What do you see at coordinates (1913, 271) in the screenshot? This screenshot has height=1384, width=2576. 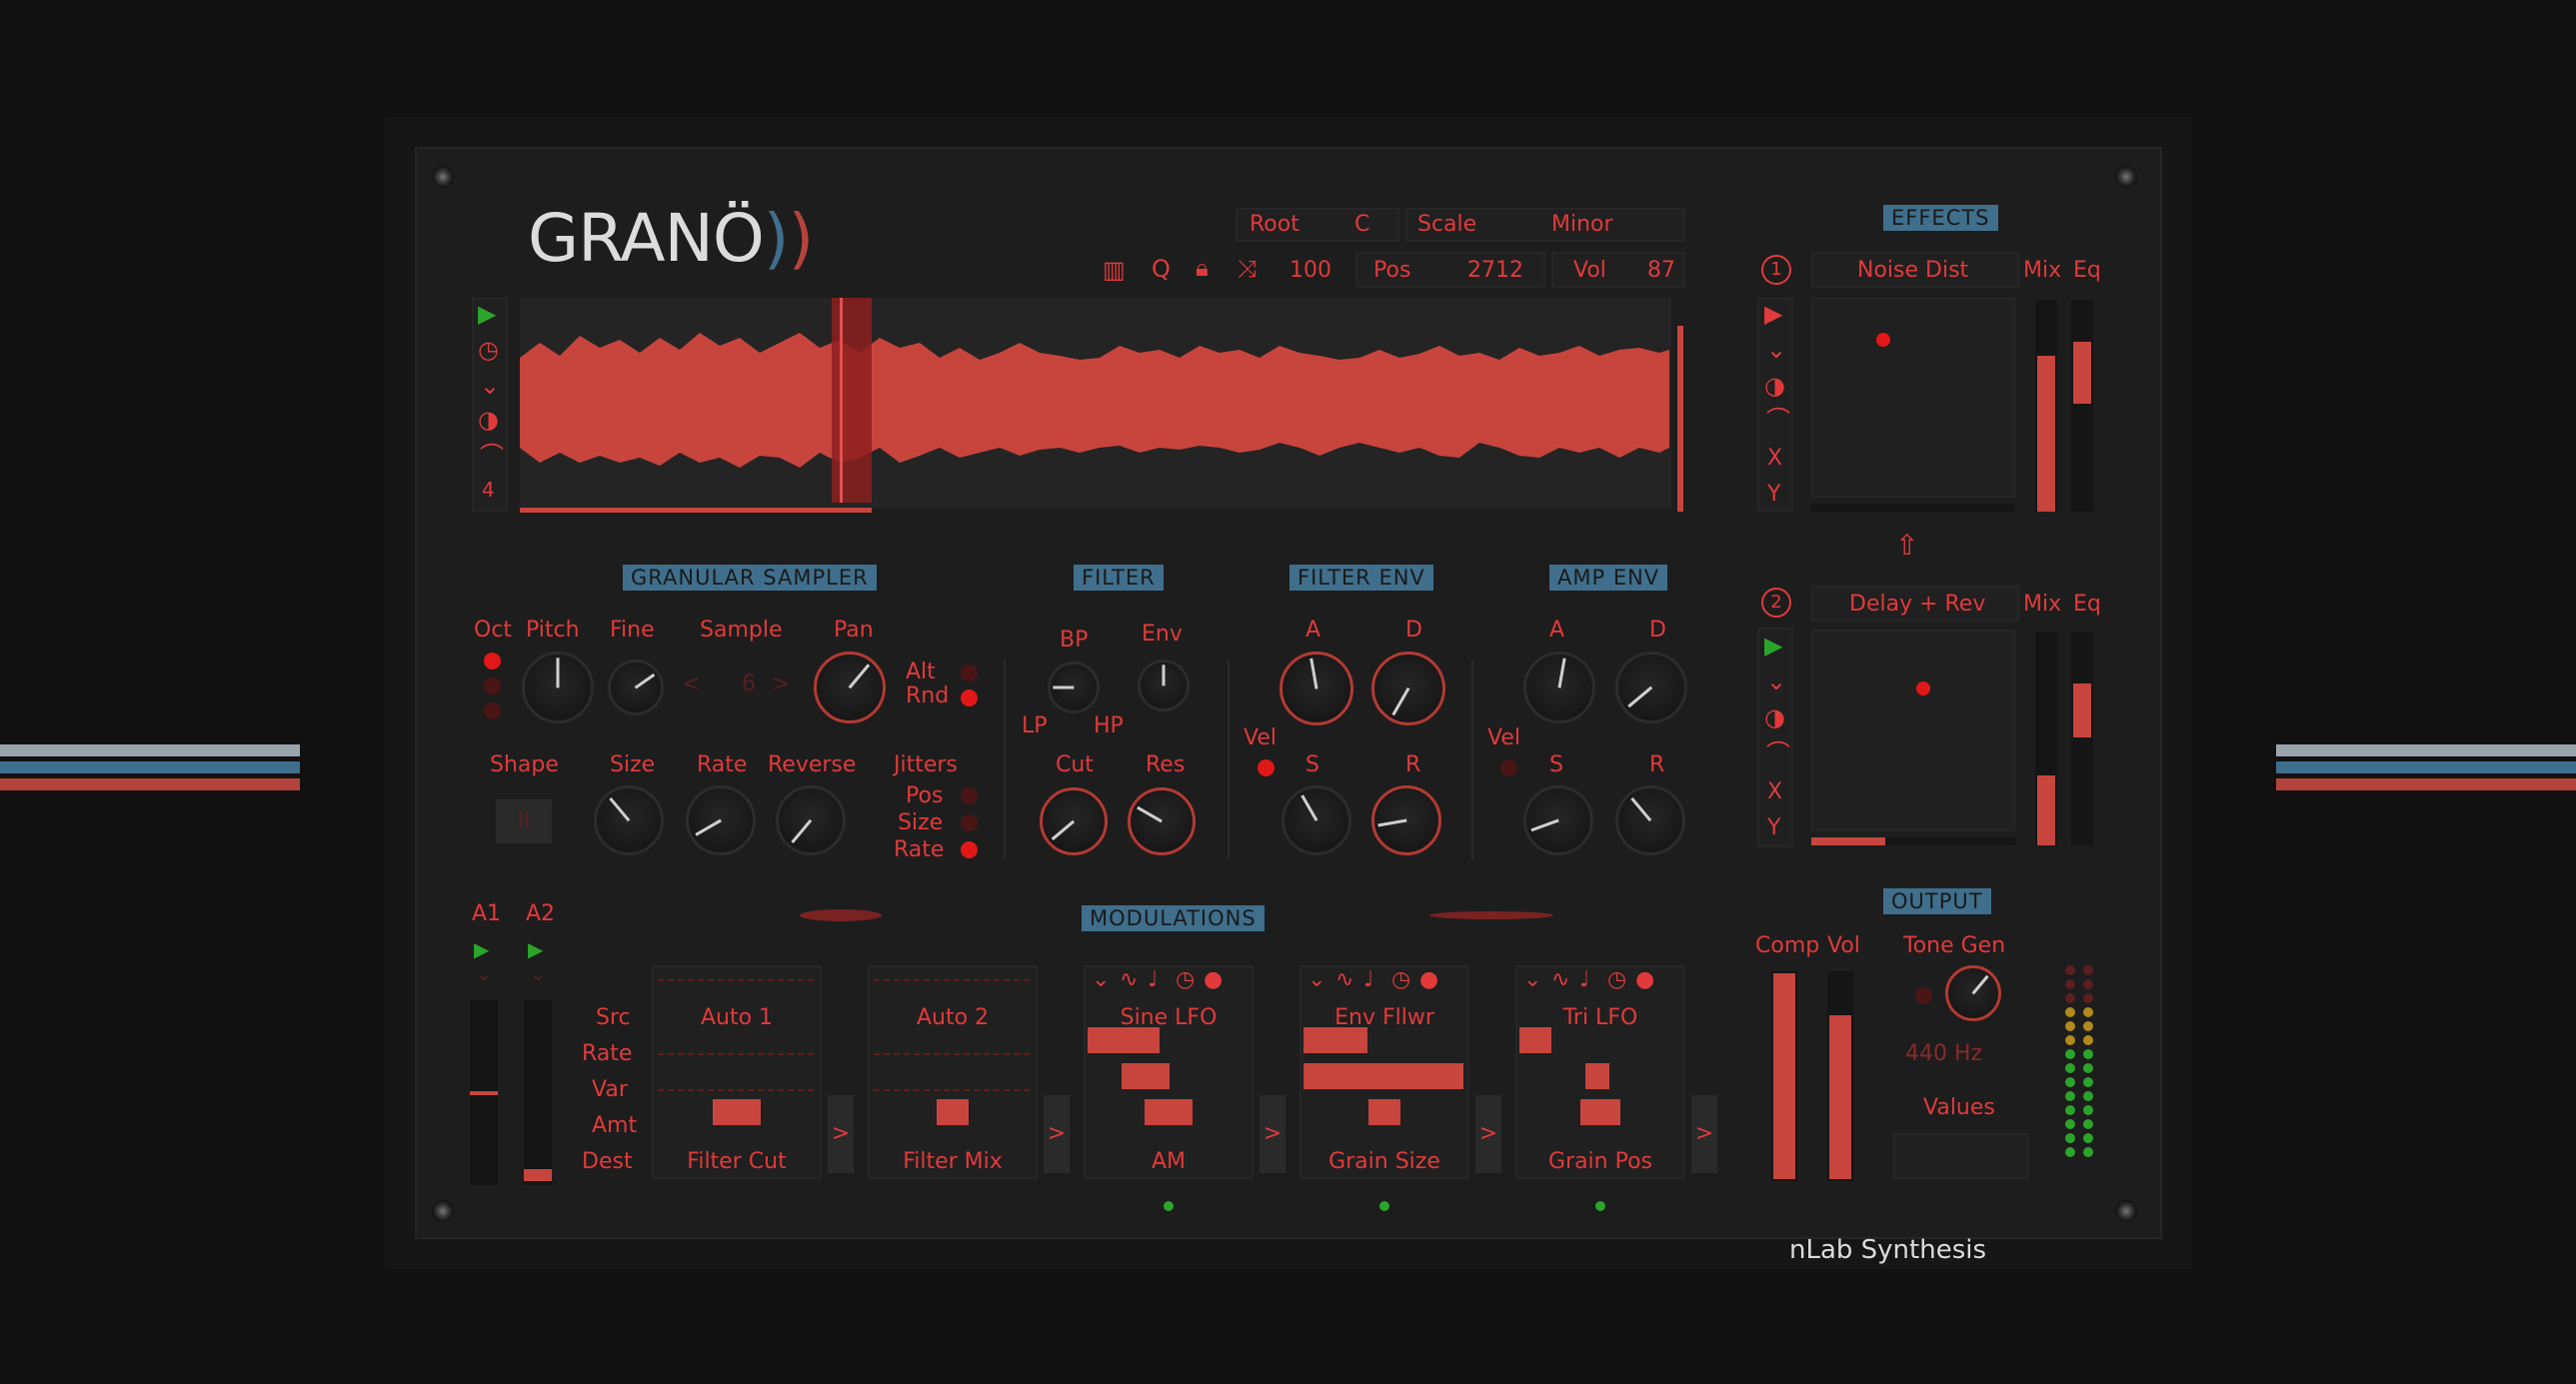 I see `fx-slot1-name: Noise Dist` at bounding box center [1913, 271].